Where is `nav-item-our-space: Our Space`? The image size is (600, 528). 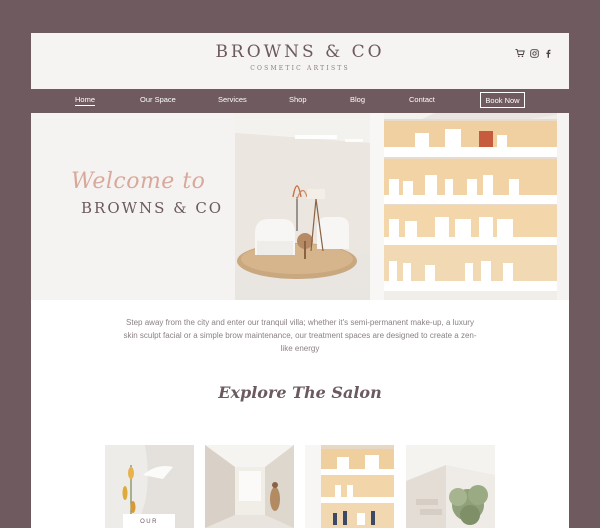 nav-item-our-space: Our Space is located at coordinates (158, 99).